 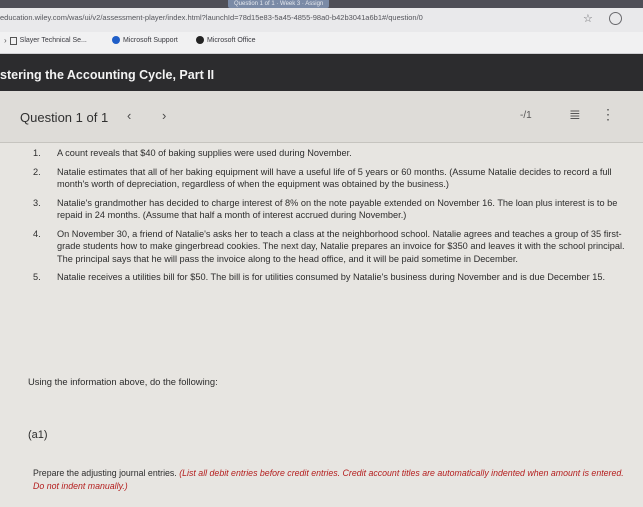 I want to click on question-nav-bar: Question 1 of 1 ‹ › -/1 ≣ ⋮, so click(x=321, y=117).